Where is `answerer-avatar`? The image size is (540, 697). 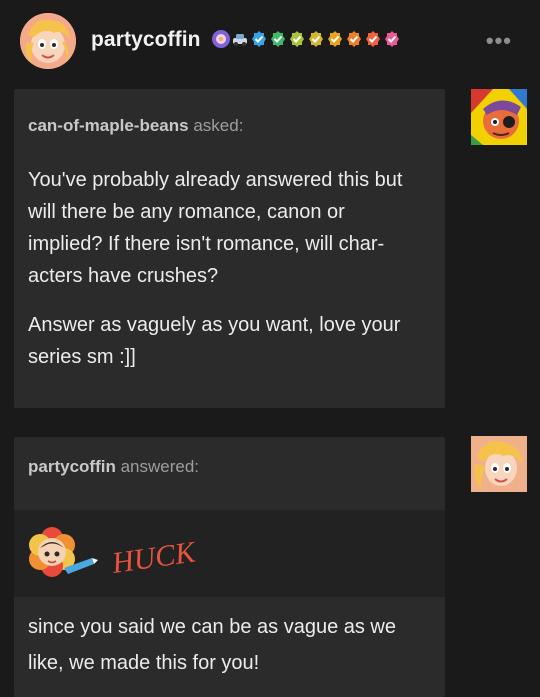
answerer-avatar is located at coordinates (499, 464).